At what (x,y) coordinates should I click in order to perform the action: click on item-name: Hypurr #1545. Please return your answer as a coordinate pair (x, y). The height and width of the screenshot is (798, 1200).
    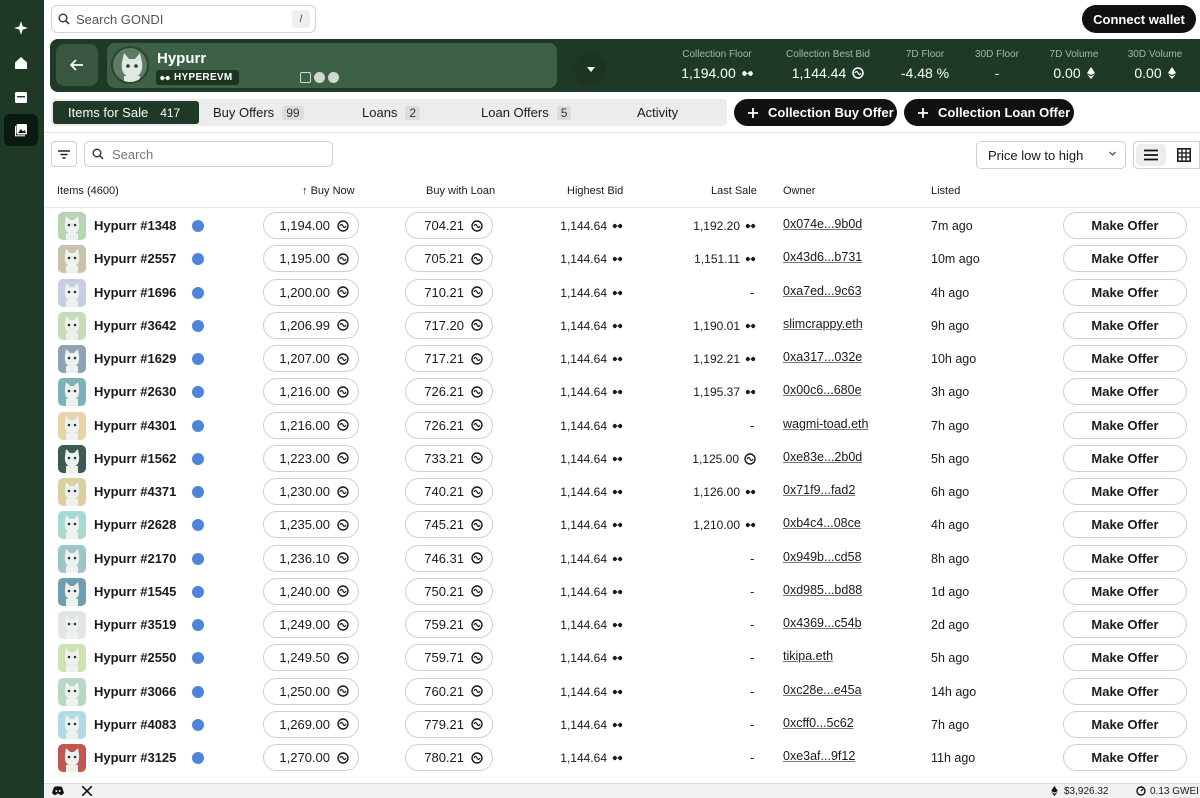
    Looking at the image, I should click on (135, 591).